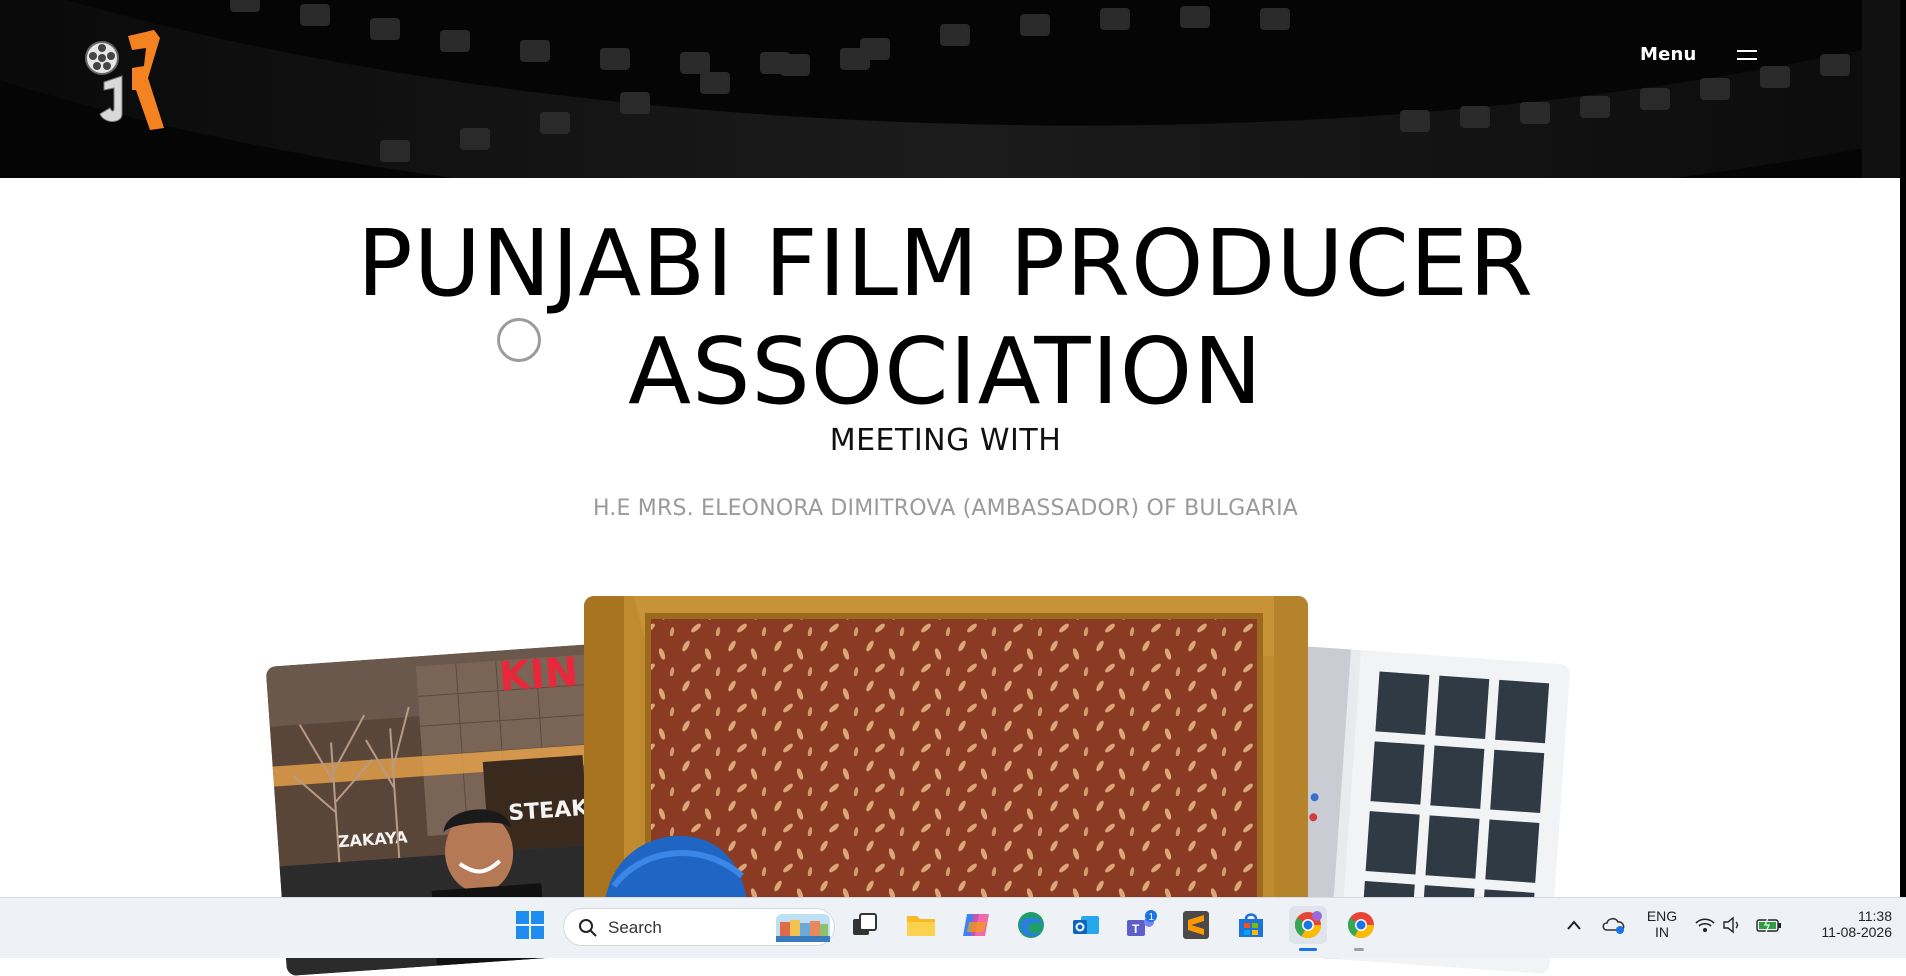 The height and width of the screenshot is (976, 1906). What do you see at coordinates (1903, 448) in the screenshot?
I see `page-right-edge` at bounding box center [1903, 448].